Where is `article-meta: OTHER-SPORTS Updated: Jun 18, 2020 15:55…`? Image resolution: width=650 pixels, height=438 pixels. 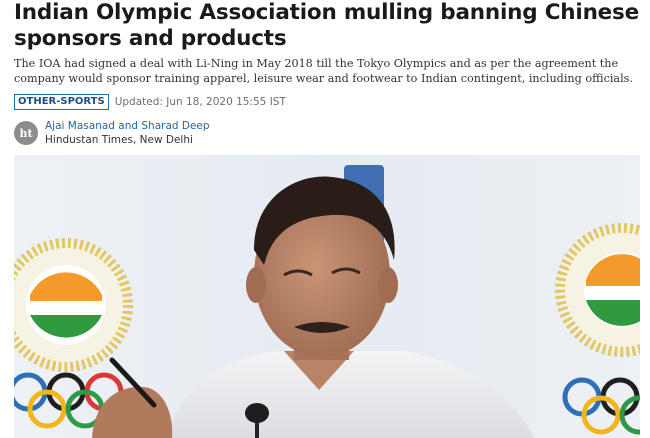 article-meta: OTHER-SPORTS Updated: Jun 18, 2020 15:55… is located at coordinates (150, 102).